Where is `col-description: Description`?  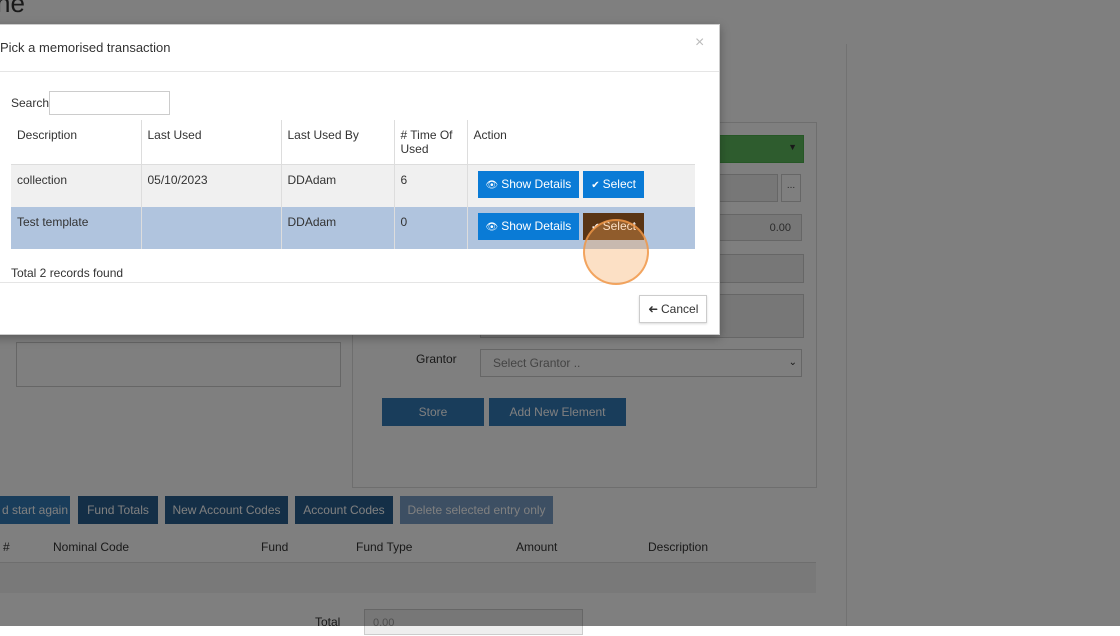
col-description: Description is located at coordinates (76, 142).